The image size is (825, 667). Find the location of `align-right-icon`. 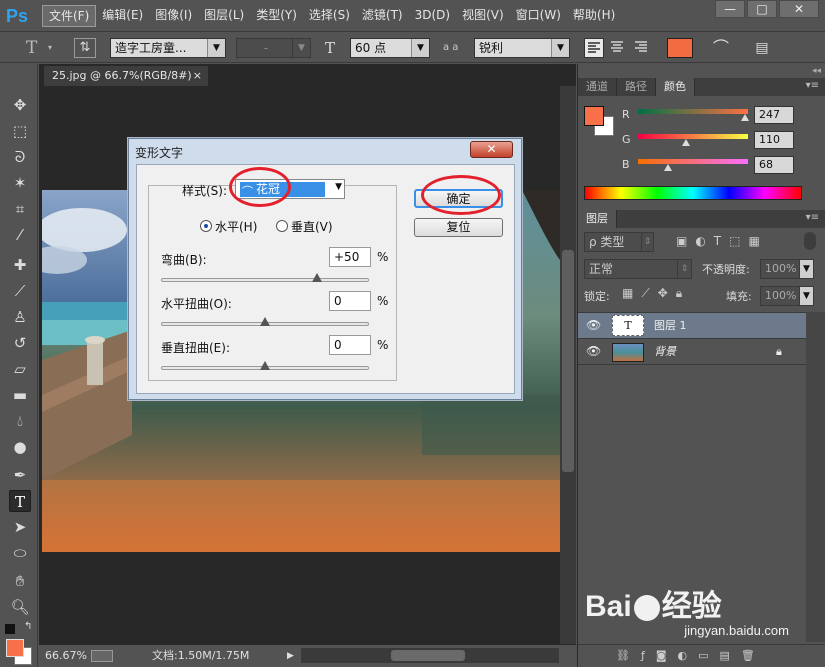

align-right-icon is located at coordinates (642, 48).